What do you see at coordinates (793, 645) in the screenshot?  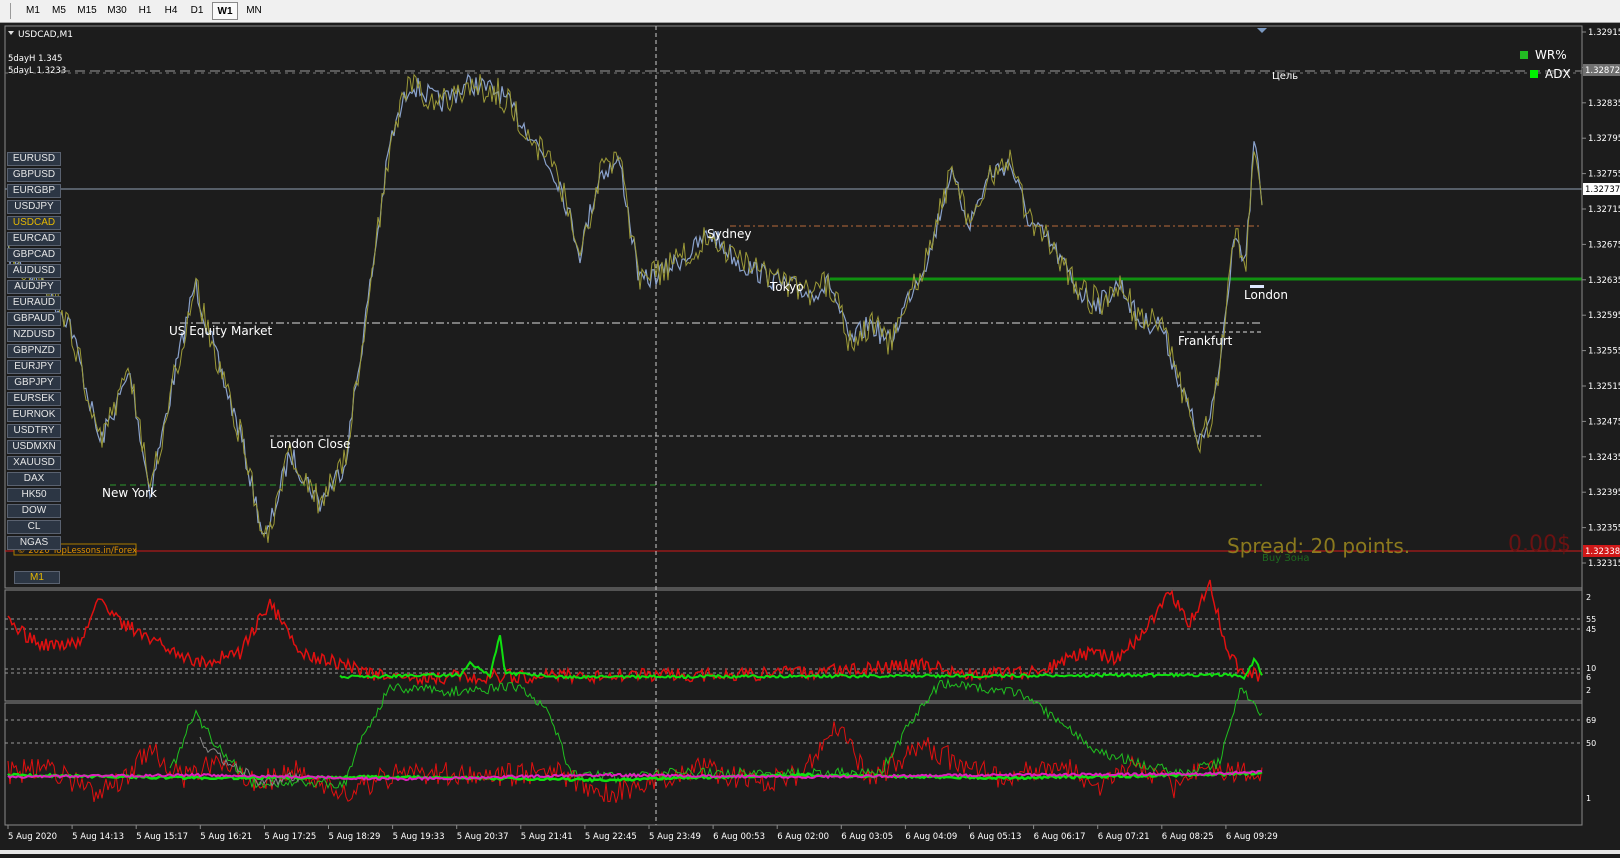 I see `wr-indicator-panel` at bounding box center [793, 645].